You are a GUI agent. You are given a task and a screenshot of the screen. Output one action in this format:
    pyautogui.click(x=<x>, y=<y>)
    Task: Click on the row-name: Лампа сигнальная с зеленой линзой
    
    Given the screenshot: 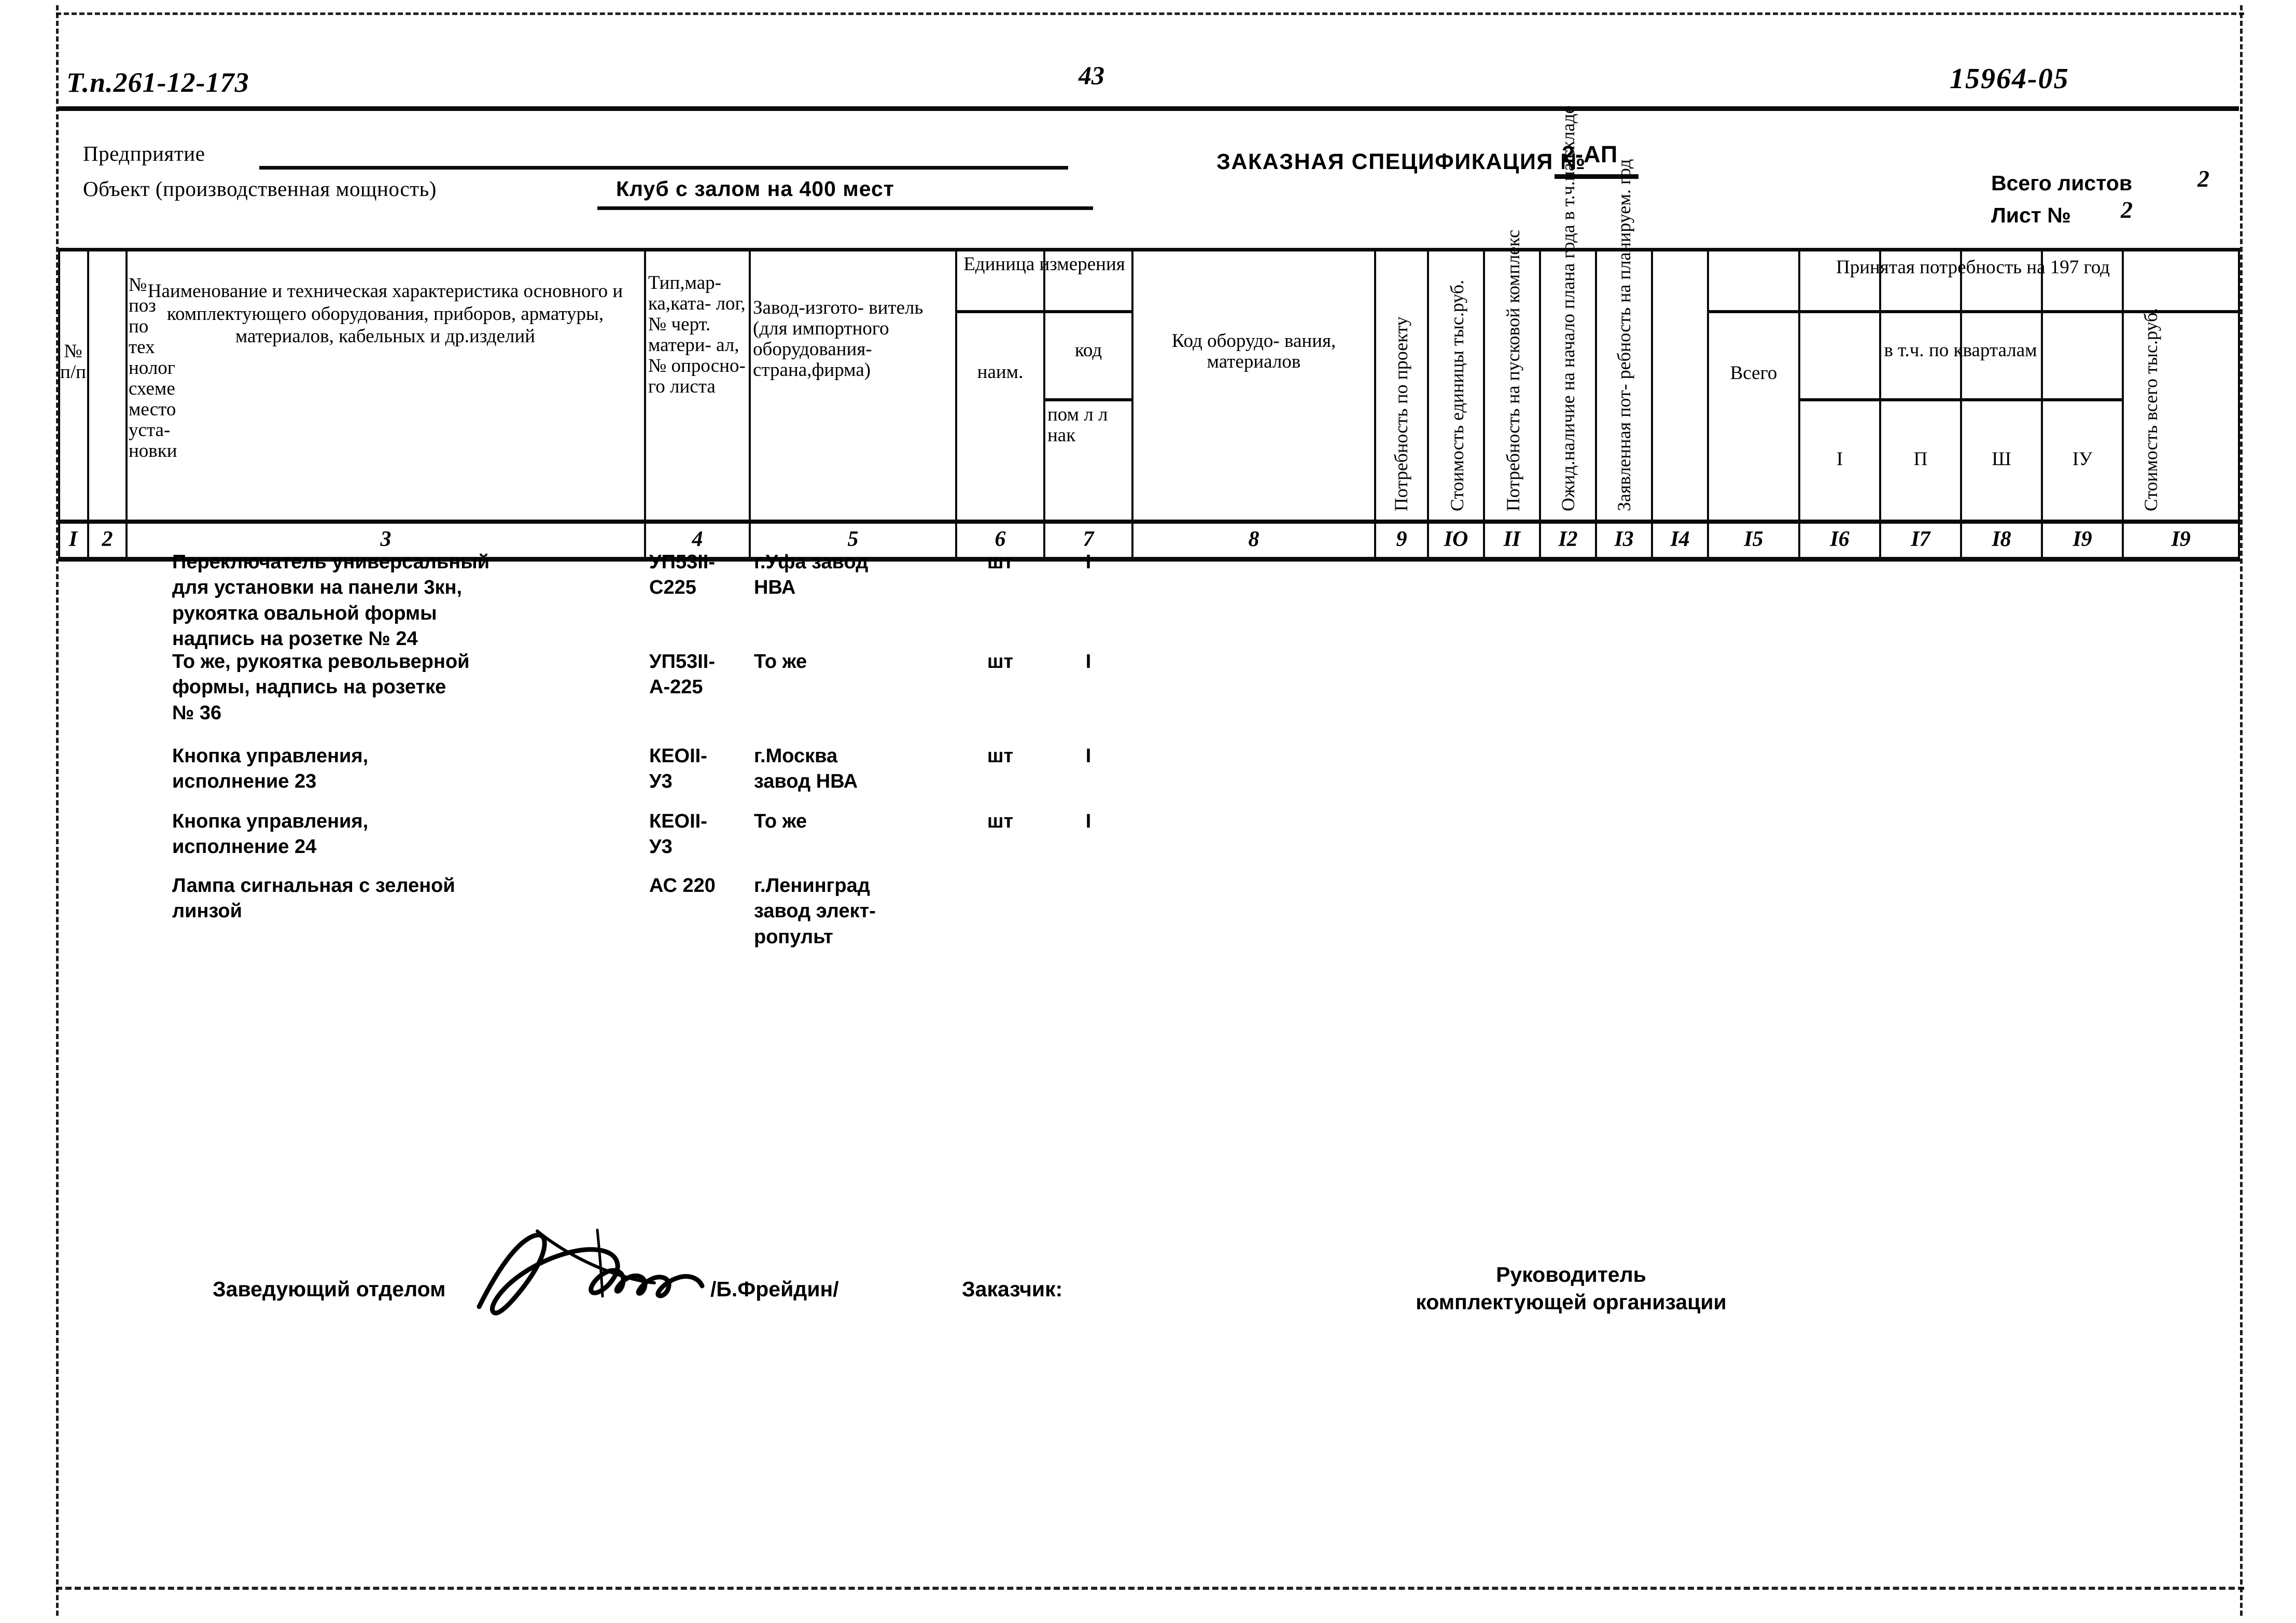 What is the action you would take?
    pyautogui.click(x=313, y=898)
    